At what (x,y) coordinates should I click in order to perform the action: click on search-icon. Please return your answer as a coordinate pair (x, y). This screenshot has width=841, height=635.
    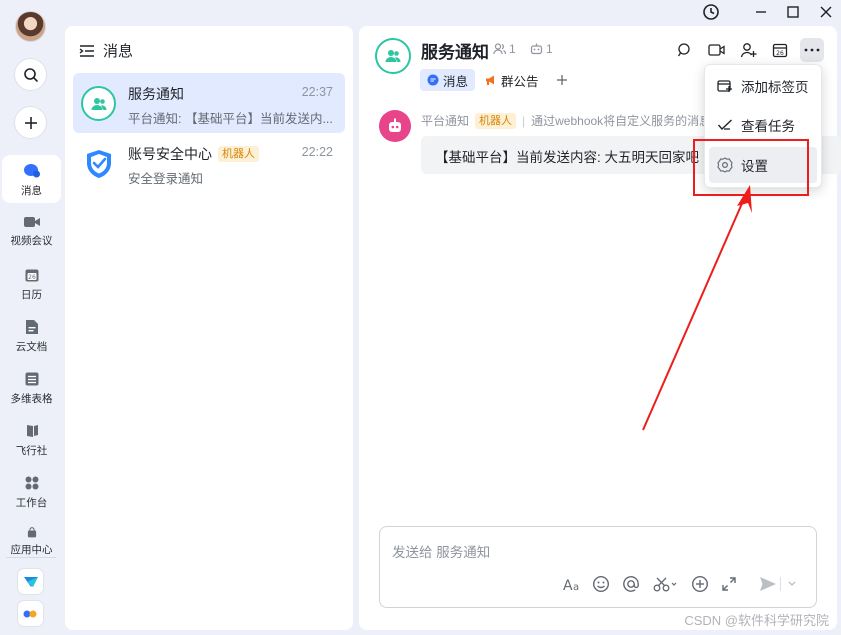
    Looking at the image, I should click on (683, 50).